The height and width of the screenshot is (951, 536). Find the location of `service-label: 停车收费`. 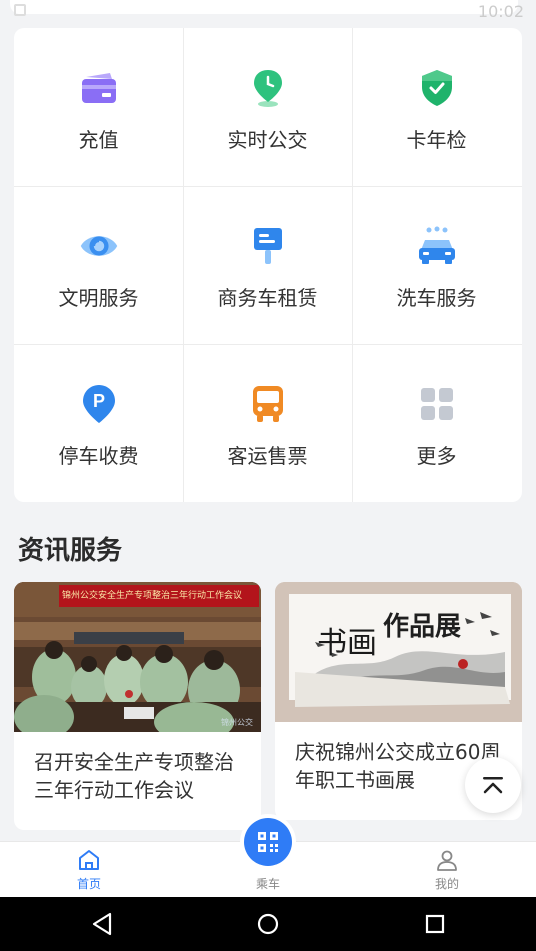

service-label: 停车收费 is located at coordinates (98, 456).